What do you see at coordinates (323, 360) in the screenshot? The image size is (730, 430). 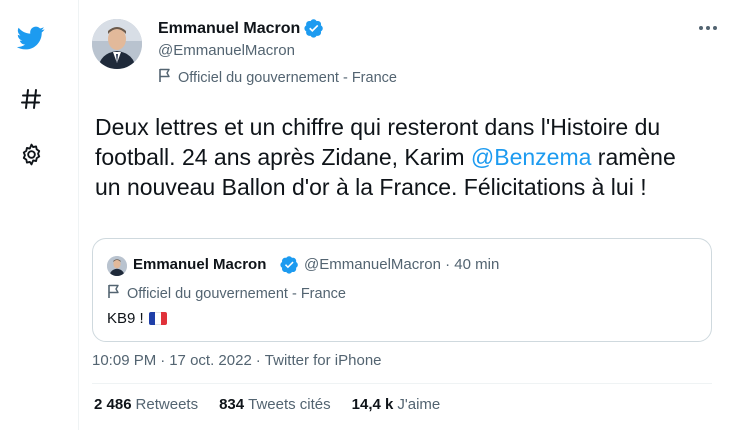 I see `tweet-source: Twitter for iPhone` at bounding box center [323, 360].